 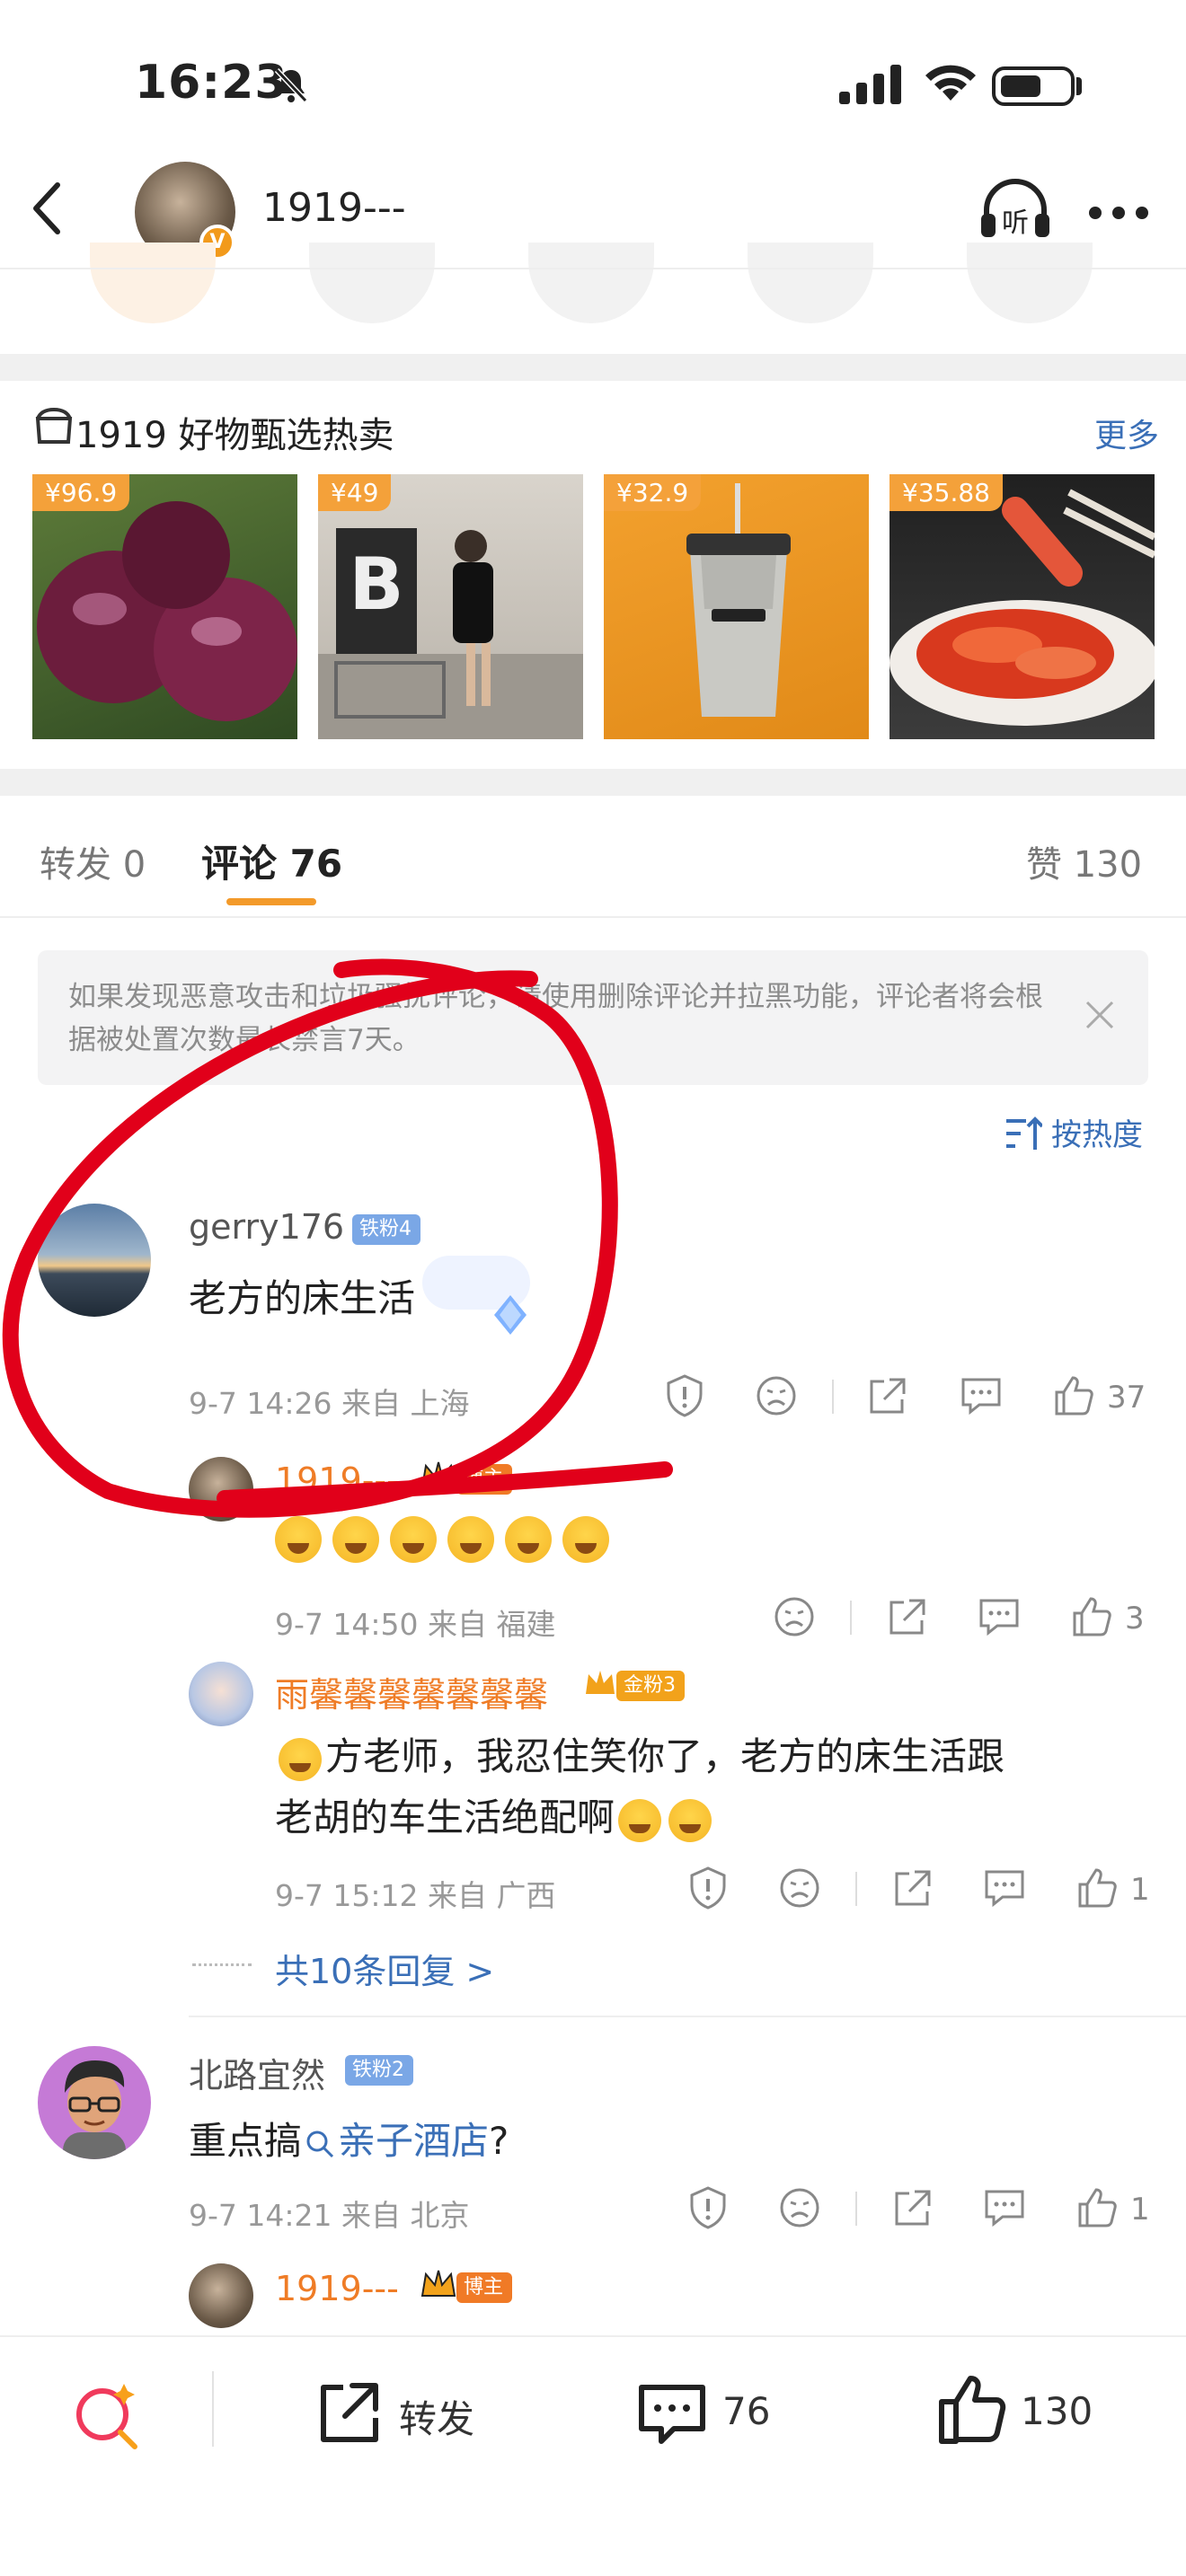 I want to click on comment-text: 老方的床生活, so click(x=302, y=1298).